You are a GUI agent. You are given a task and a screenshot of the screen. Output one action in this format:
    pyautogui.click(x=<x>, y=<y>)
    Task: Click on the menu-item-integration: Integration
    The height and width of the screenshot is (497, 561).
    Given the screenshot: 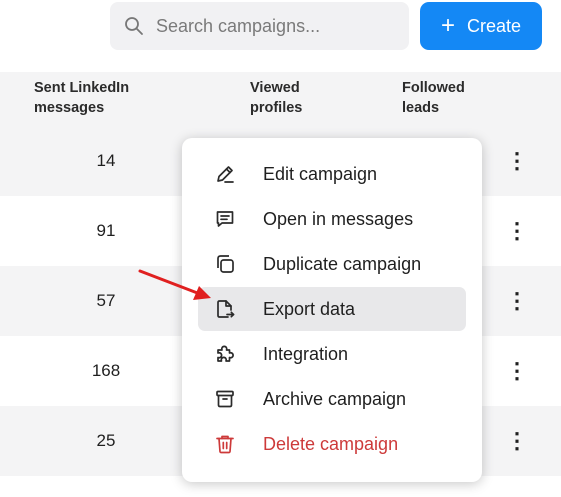 What is the action you would take?
    pyautogui.click(x=332, y=354)
    